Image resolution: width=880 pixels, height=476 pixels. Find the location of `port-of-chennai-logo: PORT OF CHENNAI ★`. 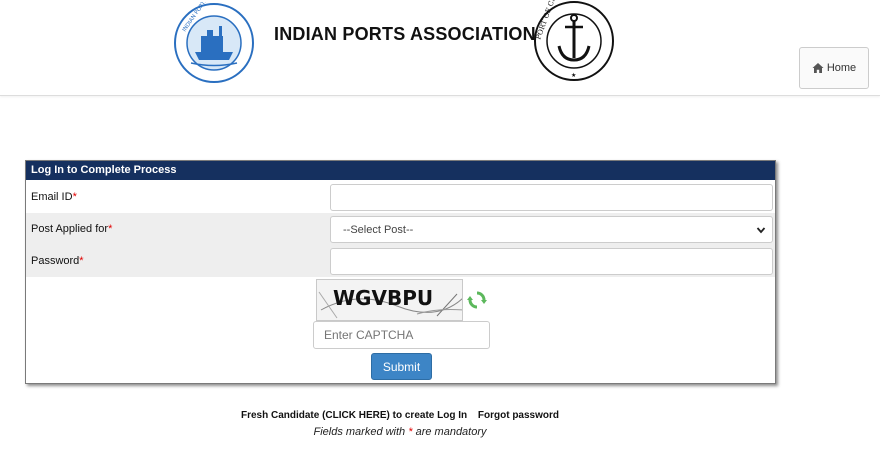

port-of-chennai-logo: PORT OF CHENNAI ★ is located at coordinates (574, 40).